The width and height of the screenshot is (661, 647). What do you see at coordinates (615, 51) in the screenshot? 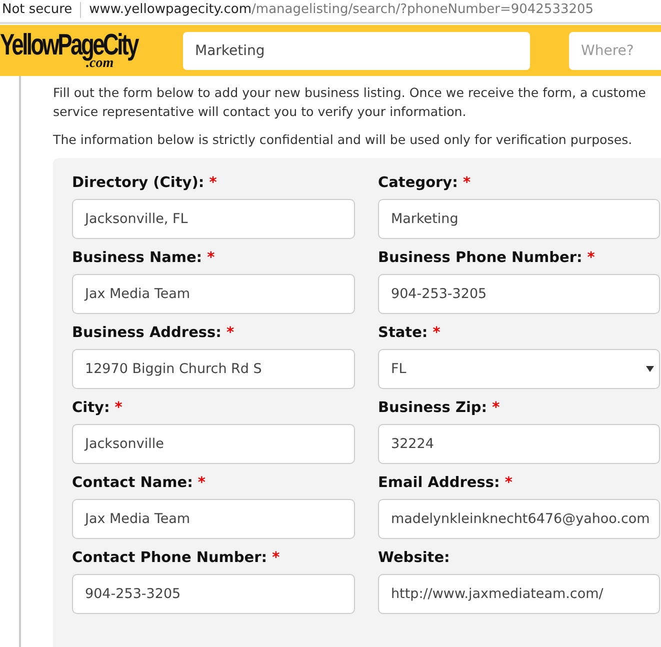
I see `location-field: Where?` at bounding box center [615, 51].